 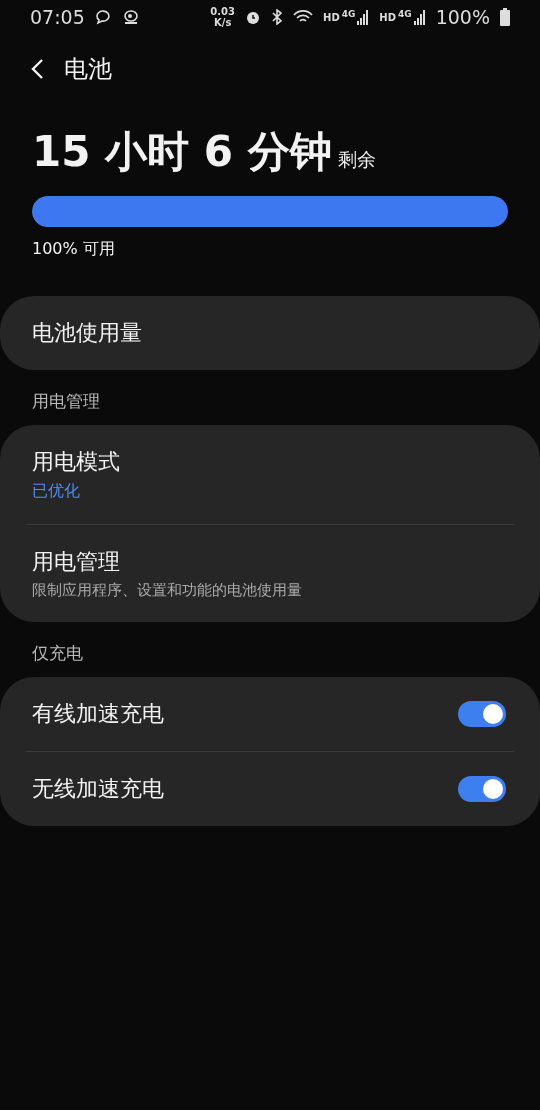 What do you see at coordinates (270, 788) in the screenshot?
I see `settings-item: 无线加速充电` at bounding box center [270, 788].